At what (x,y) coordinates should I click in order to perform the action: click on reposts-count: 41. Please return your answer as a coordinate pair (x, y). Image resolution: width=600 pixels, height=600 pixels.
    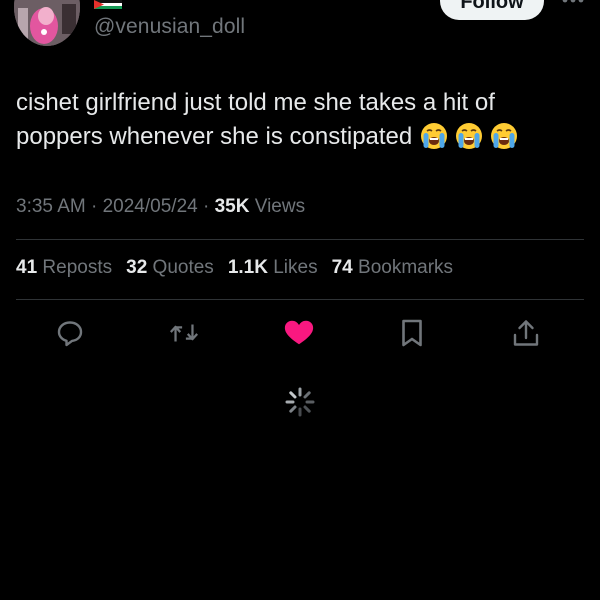
    Looking at the image, I should click on (27, 267).